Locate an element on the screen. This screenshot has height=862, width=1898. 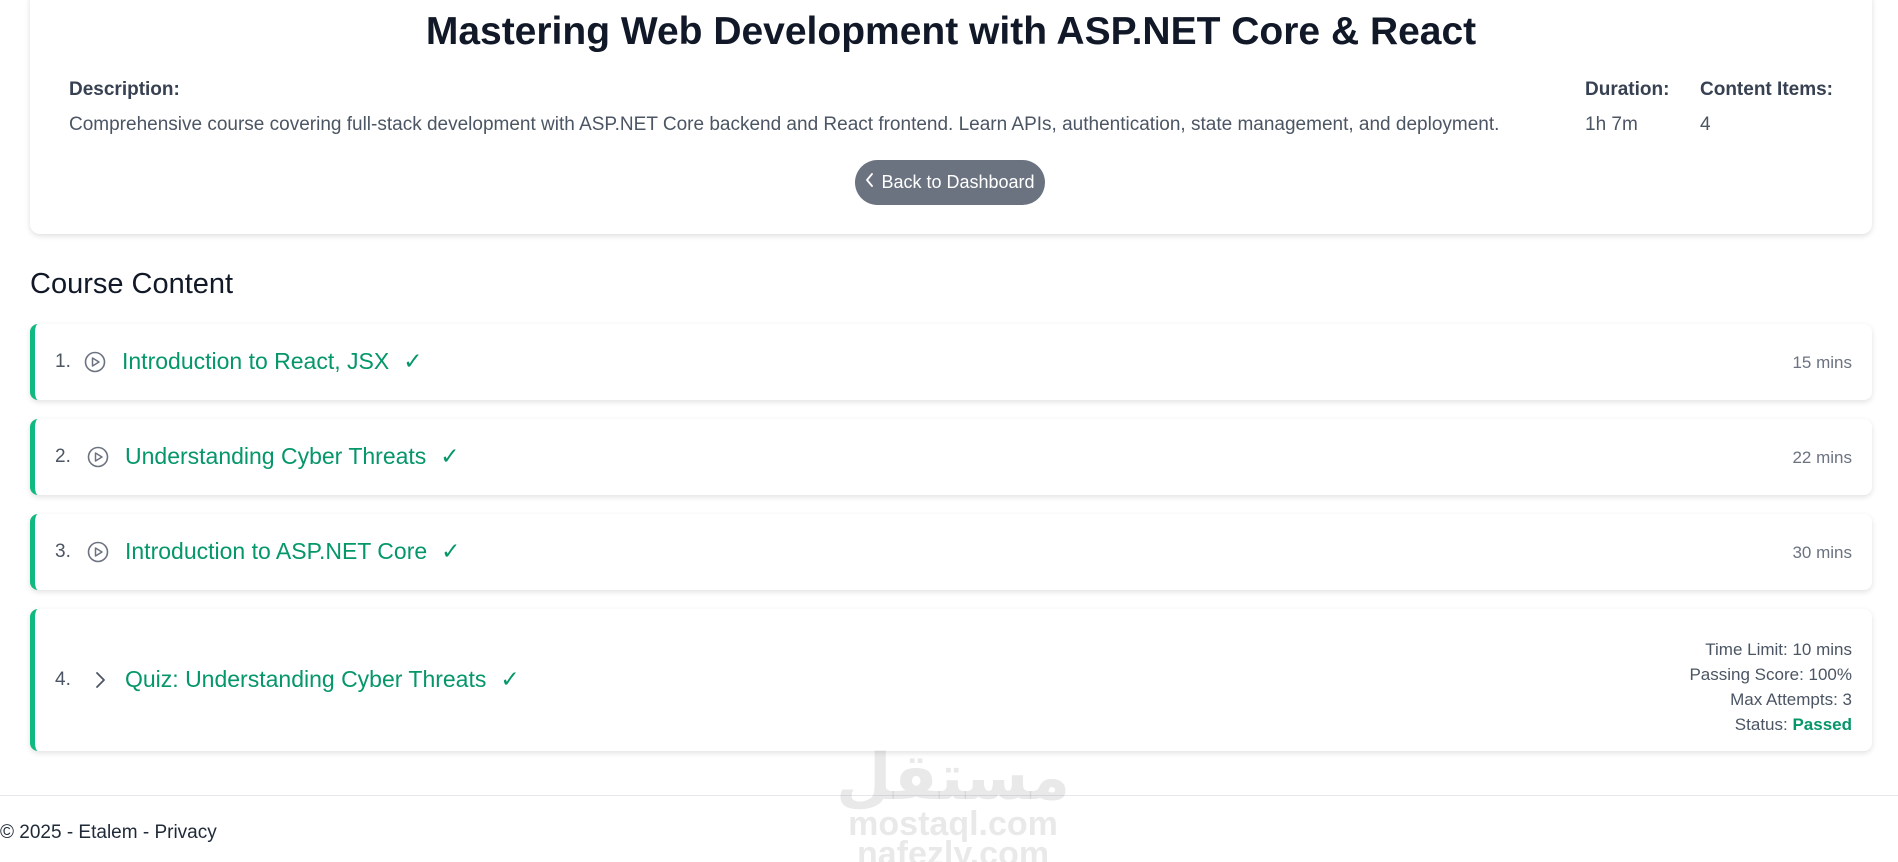
back-to-dashboard-button: Back to Dashboard is located at coordinates (950, 182).